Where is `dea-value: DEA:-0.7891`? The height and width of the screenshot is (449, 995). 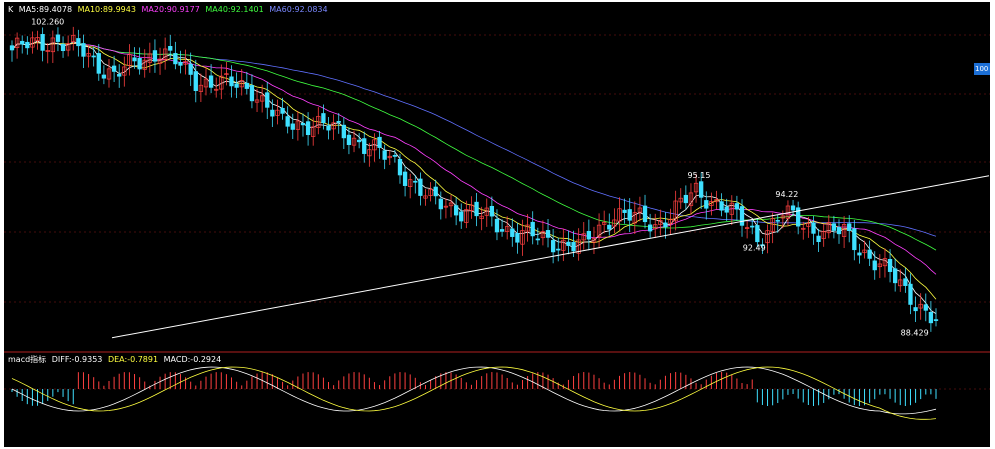
dea-value: DEA:-0.7891 is located at coordinates (133, 359).